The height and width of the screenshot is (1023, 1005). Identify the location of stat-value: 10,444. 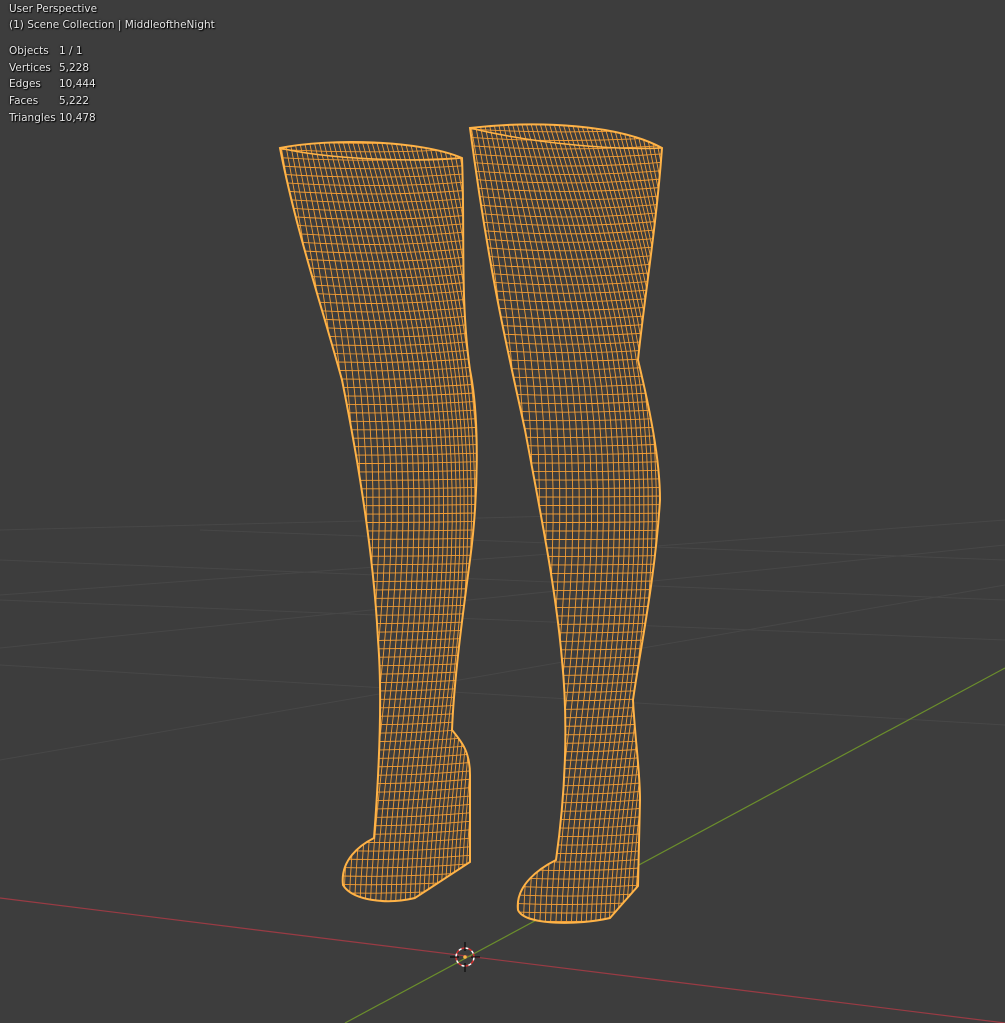
(77, 84).